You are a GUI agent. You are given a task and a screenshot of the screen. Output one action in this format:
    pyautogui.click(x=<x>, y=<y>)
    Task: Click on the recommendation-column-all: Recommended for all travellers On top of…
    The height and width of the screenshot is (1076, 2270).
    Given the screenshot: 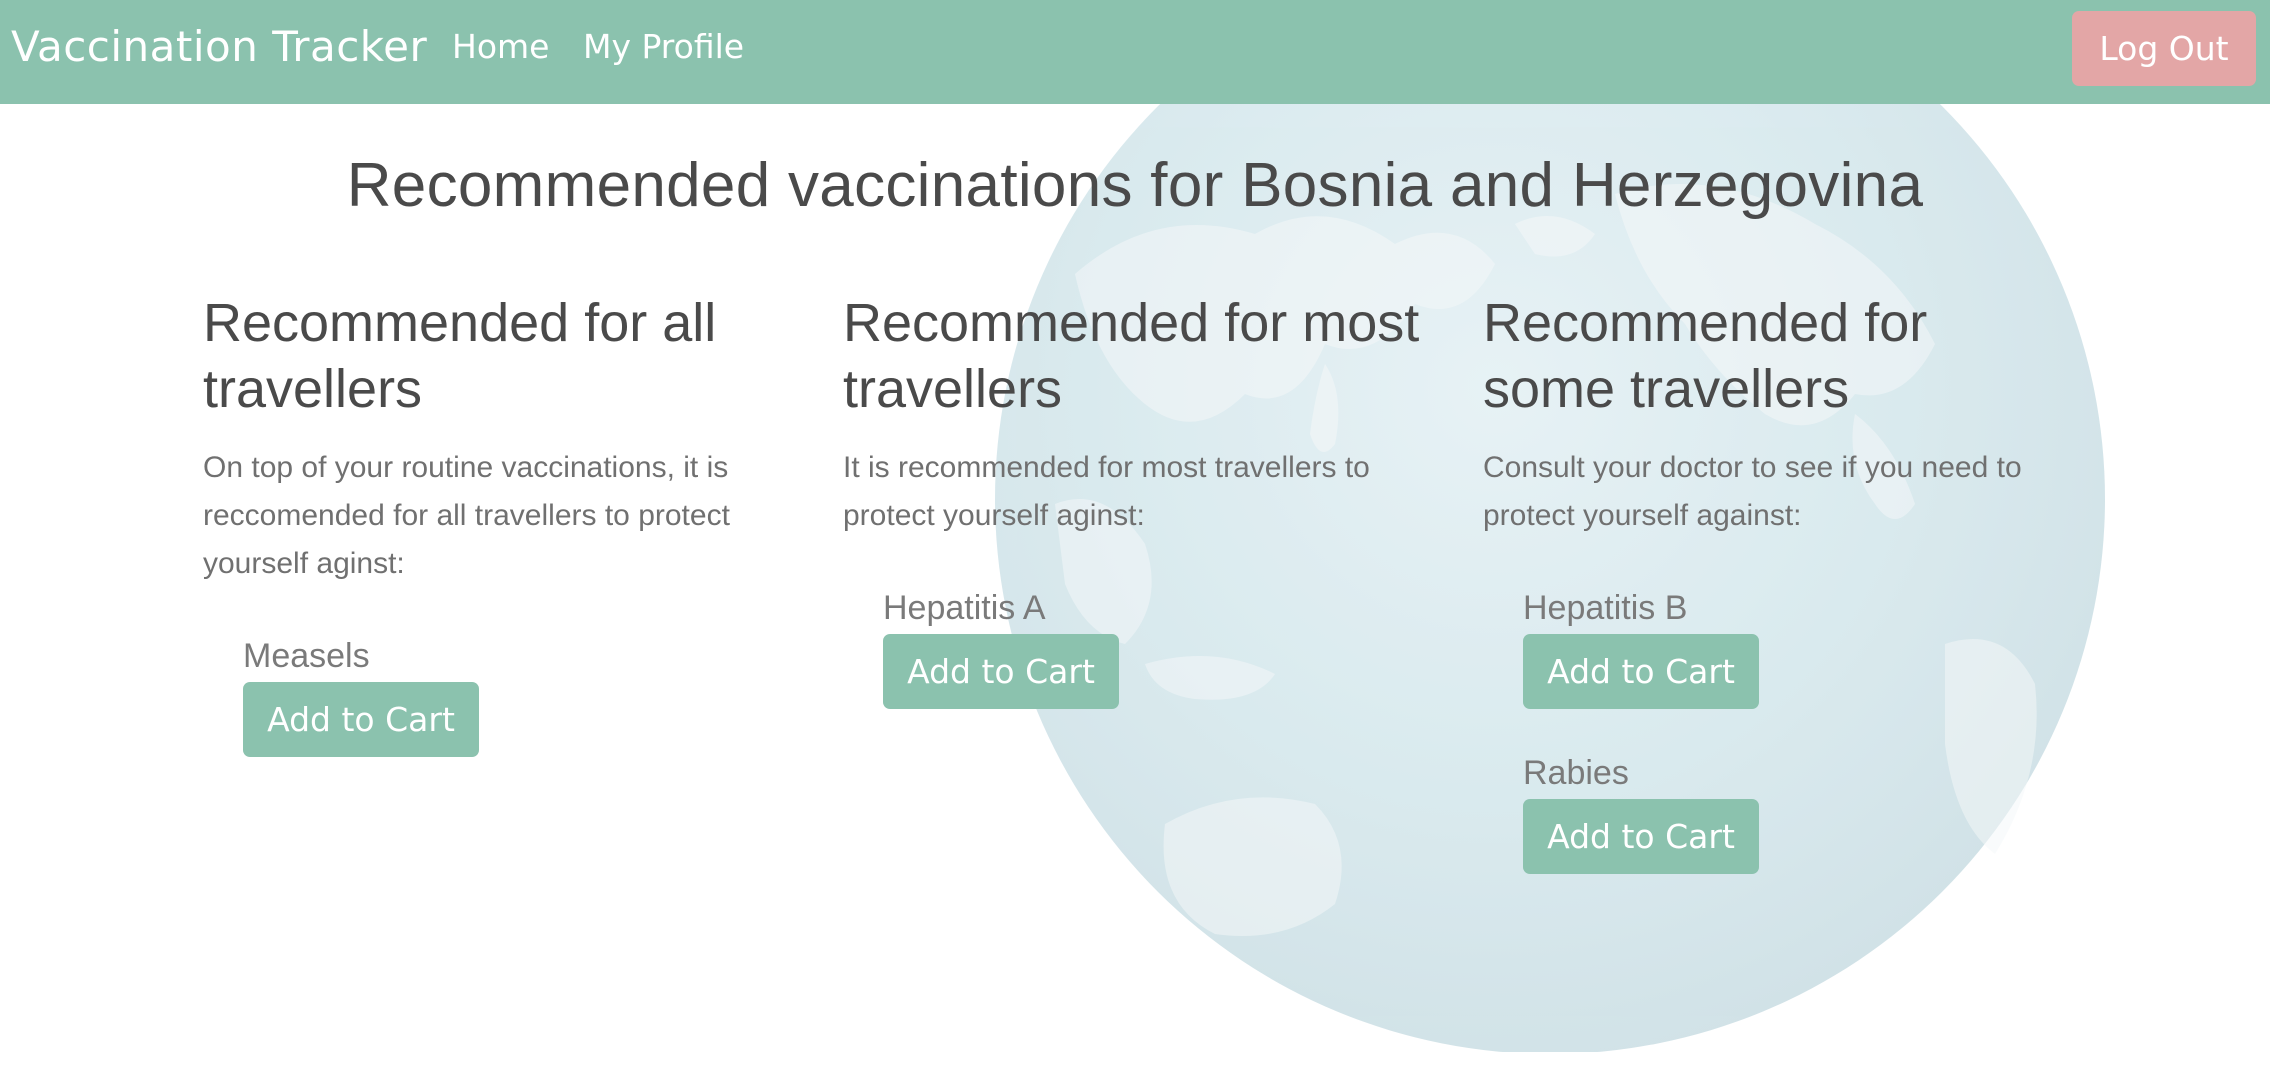 What is the action you would take?
    pyautogui.click(x=493, y=545)
    